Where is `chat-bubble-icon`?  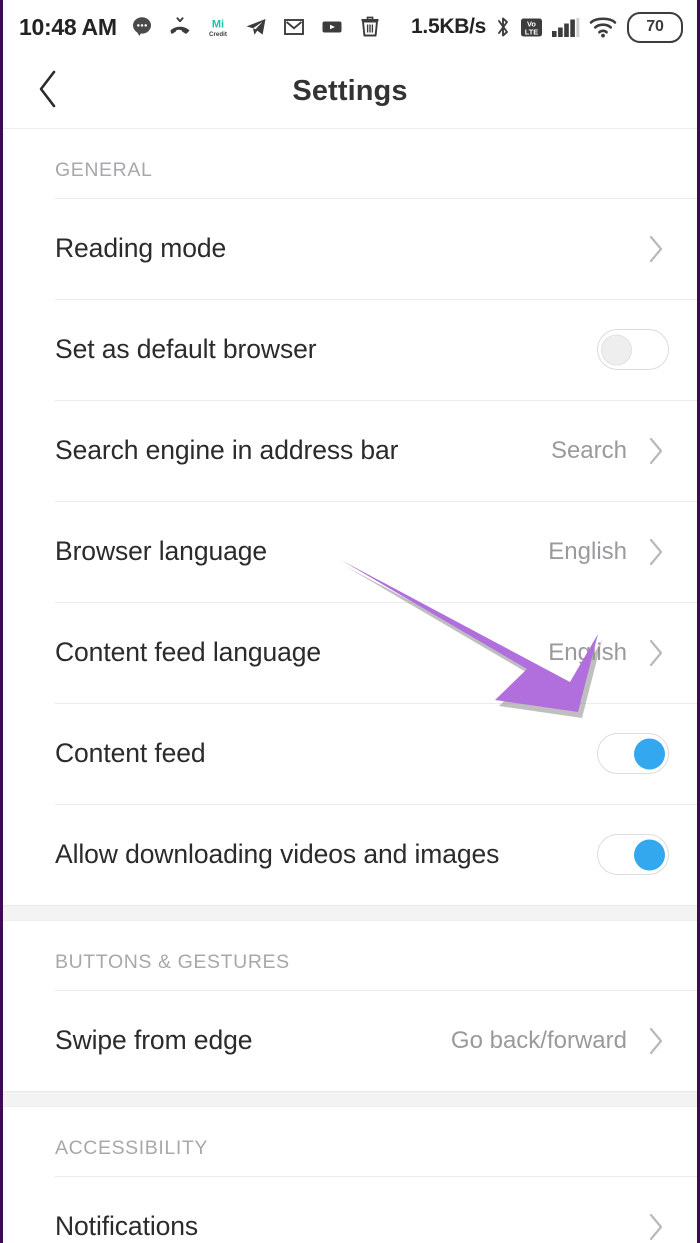 chat-bubble-icon is located at coordinates (142, 27).